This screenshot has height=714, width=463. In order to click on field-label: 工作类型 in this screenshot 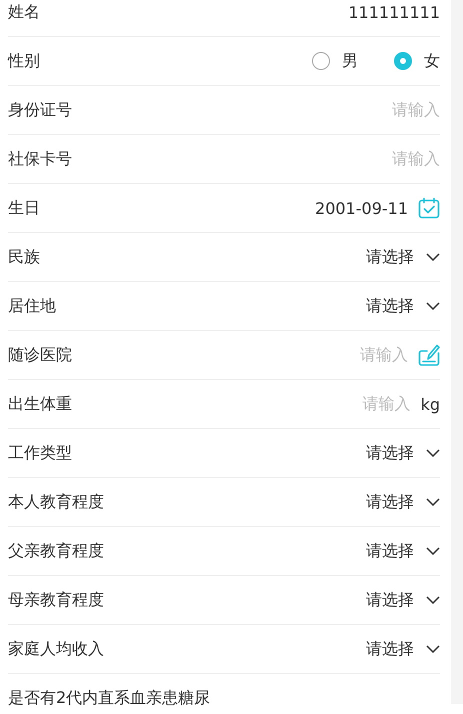, I will do `click(40, 453)`.